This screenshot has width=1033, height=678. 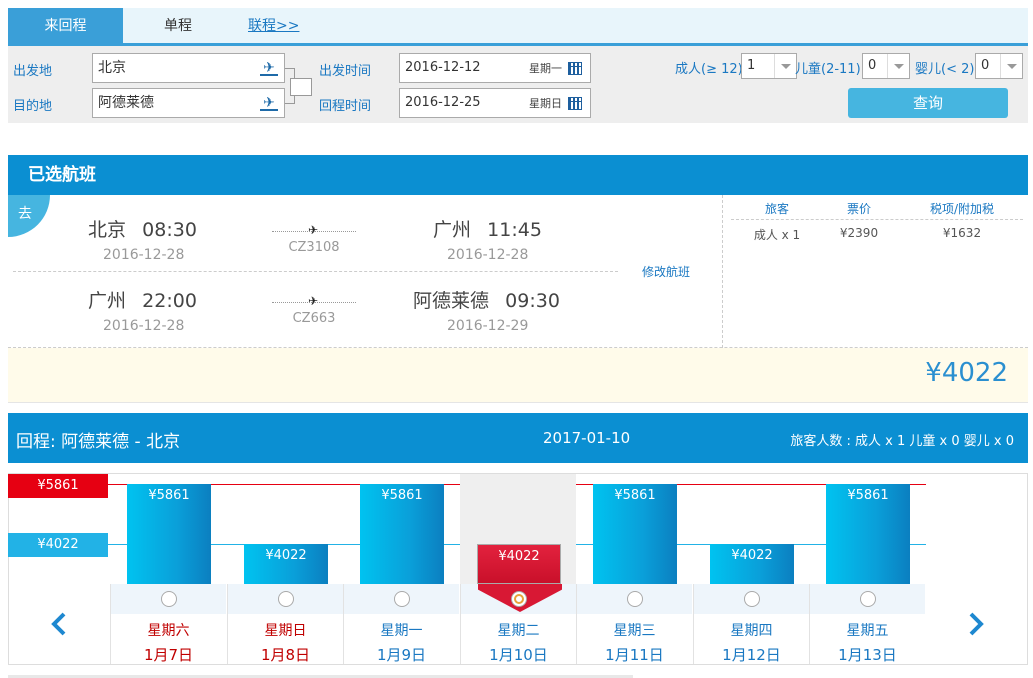 I want to click on day-cell: 星期一 1月9日, so click(x=401, y=624).